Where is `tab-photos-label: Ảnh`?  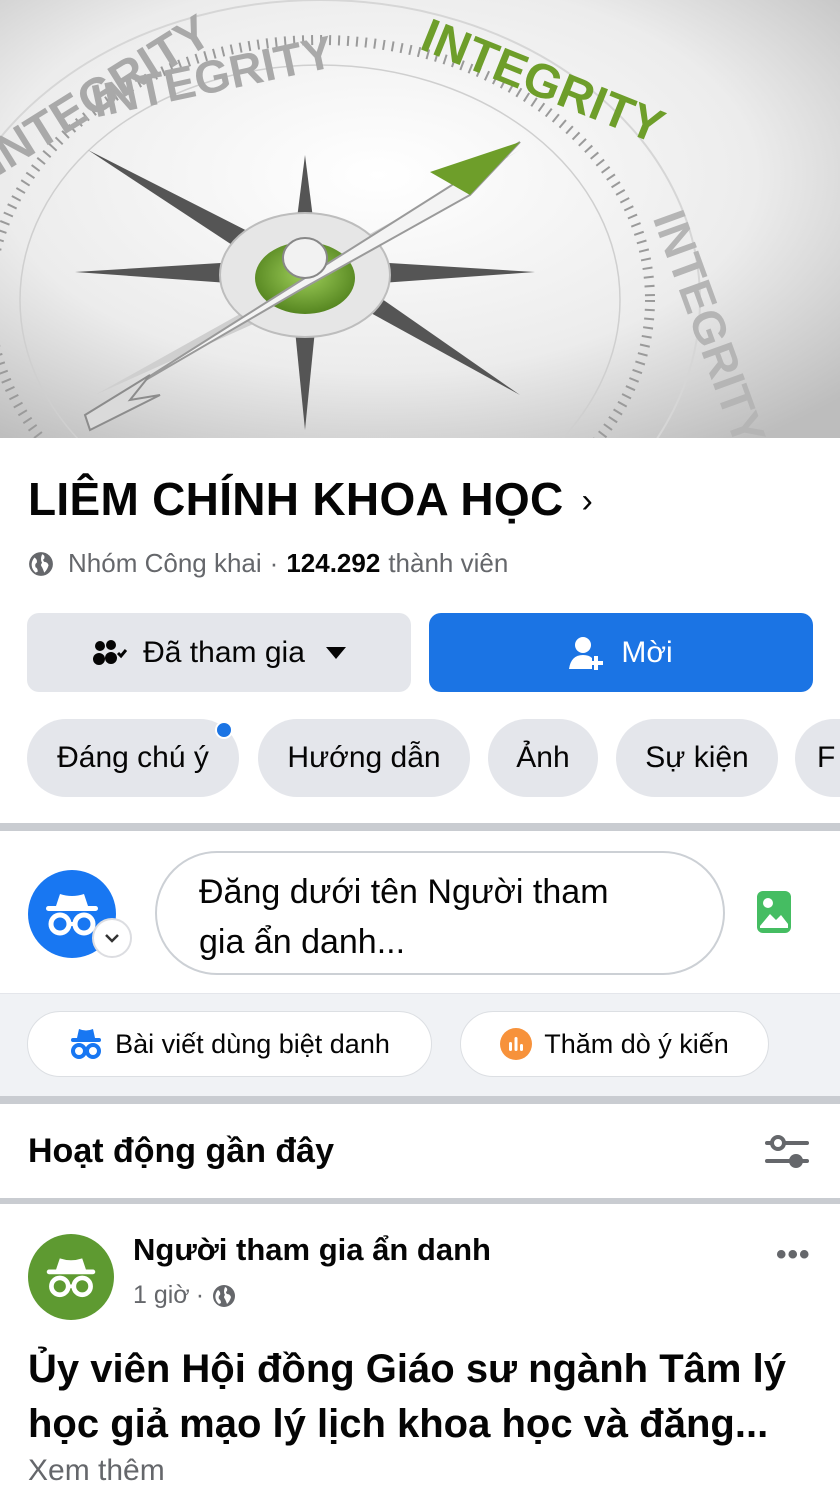 tab-photos-label: Ảnh is located at coordinates (543, 757).